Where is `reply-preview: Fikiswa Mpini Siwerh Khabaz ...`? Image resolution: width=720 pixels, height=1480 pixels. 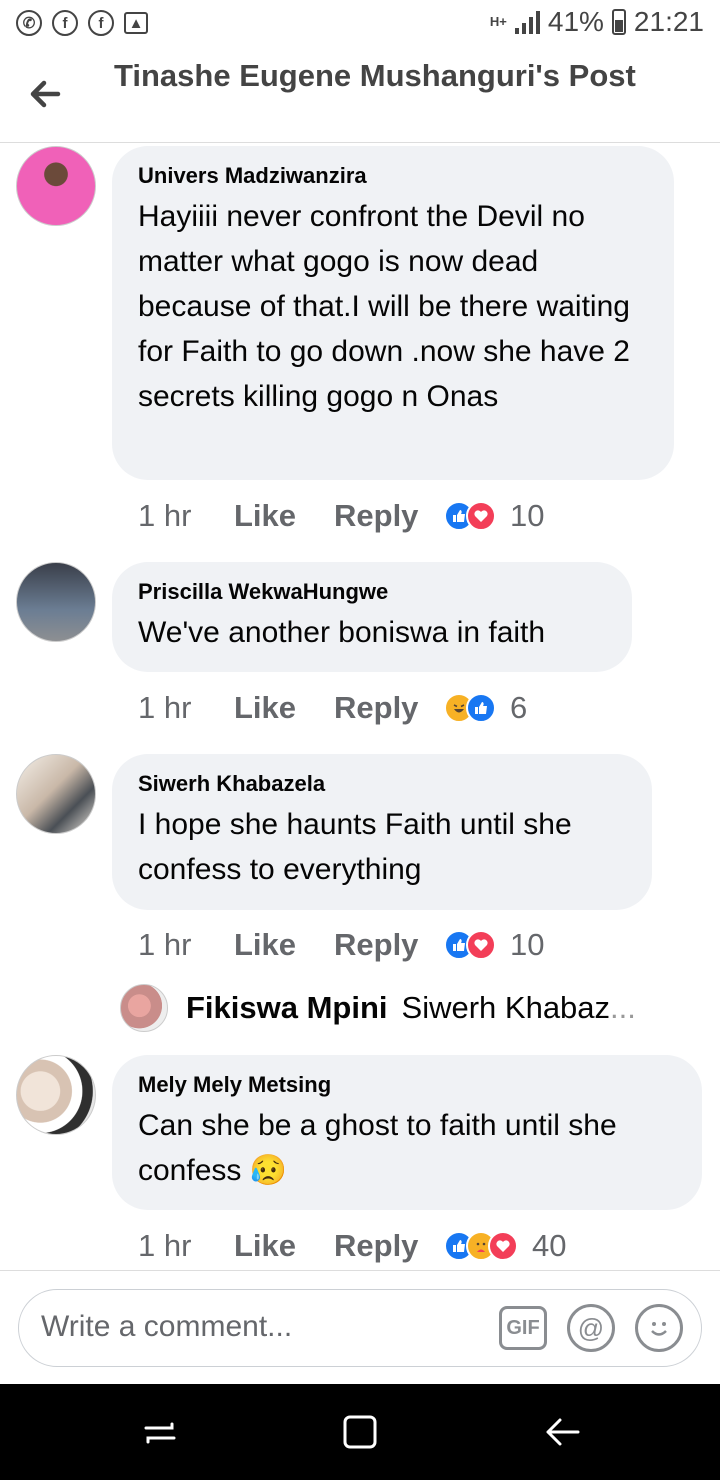 reply-preview: Fikiswa Mpini Siwerh Khabaz ... is located at coordinates (378, 1008).